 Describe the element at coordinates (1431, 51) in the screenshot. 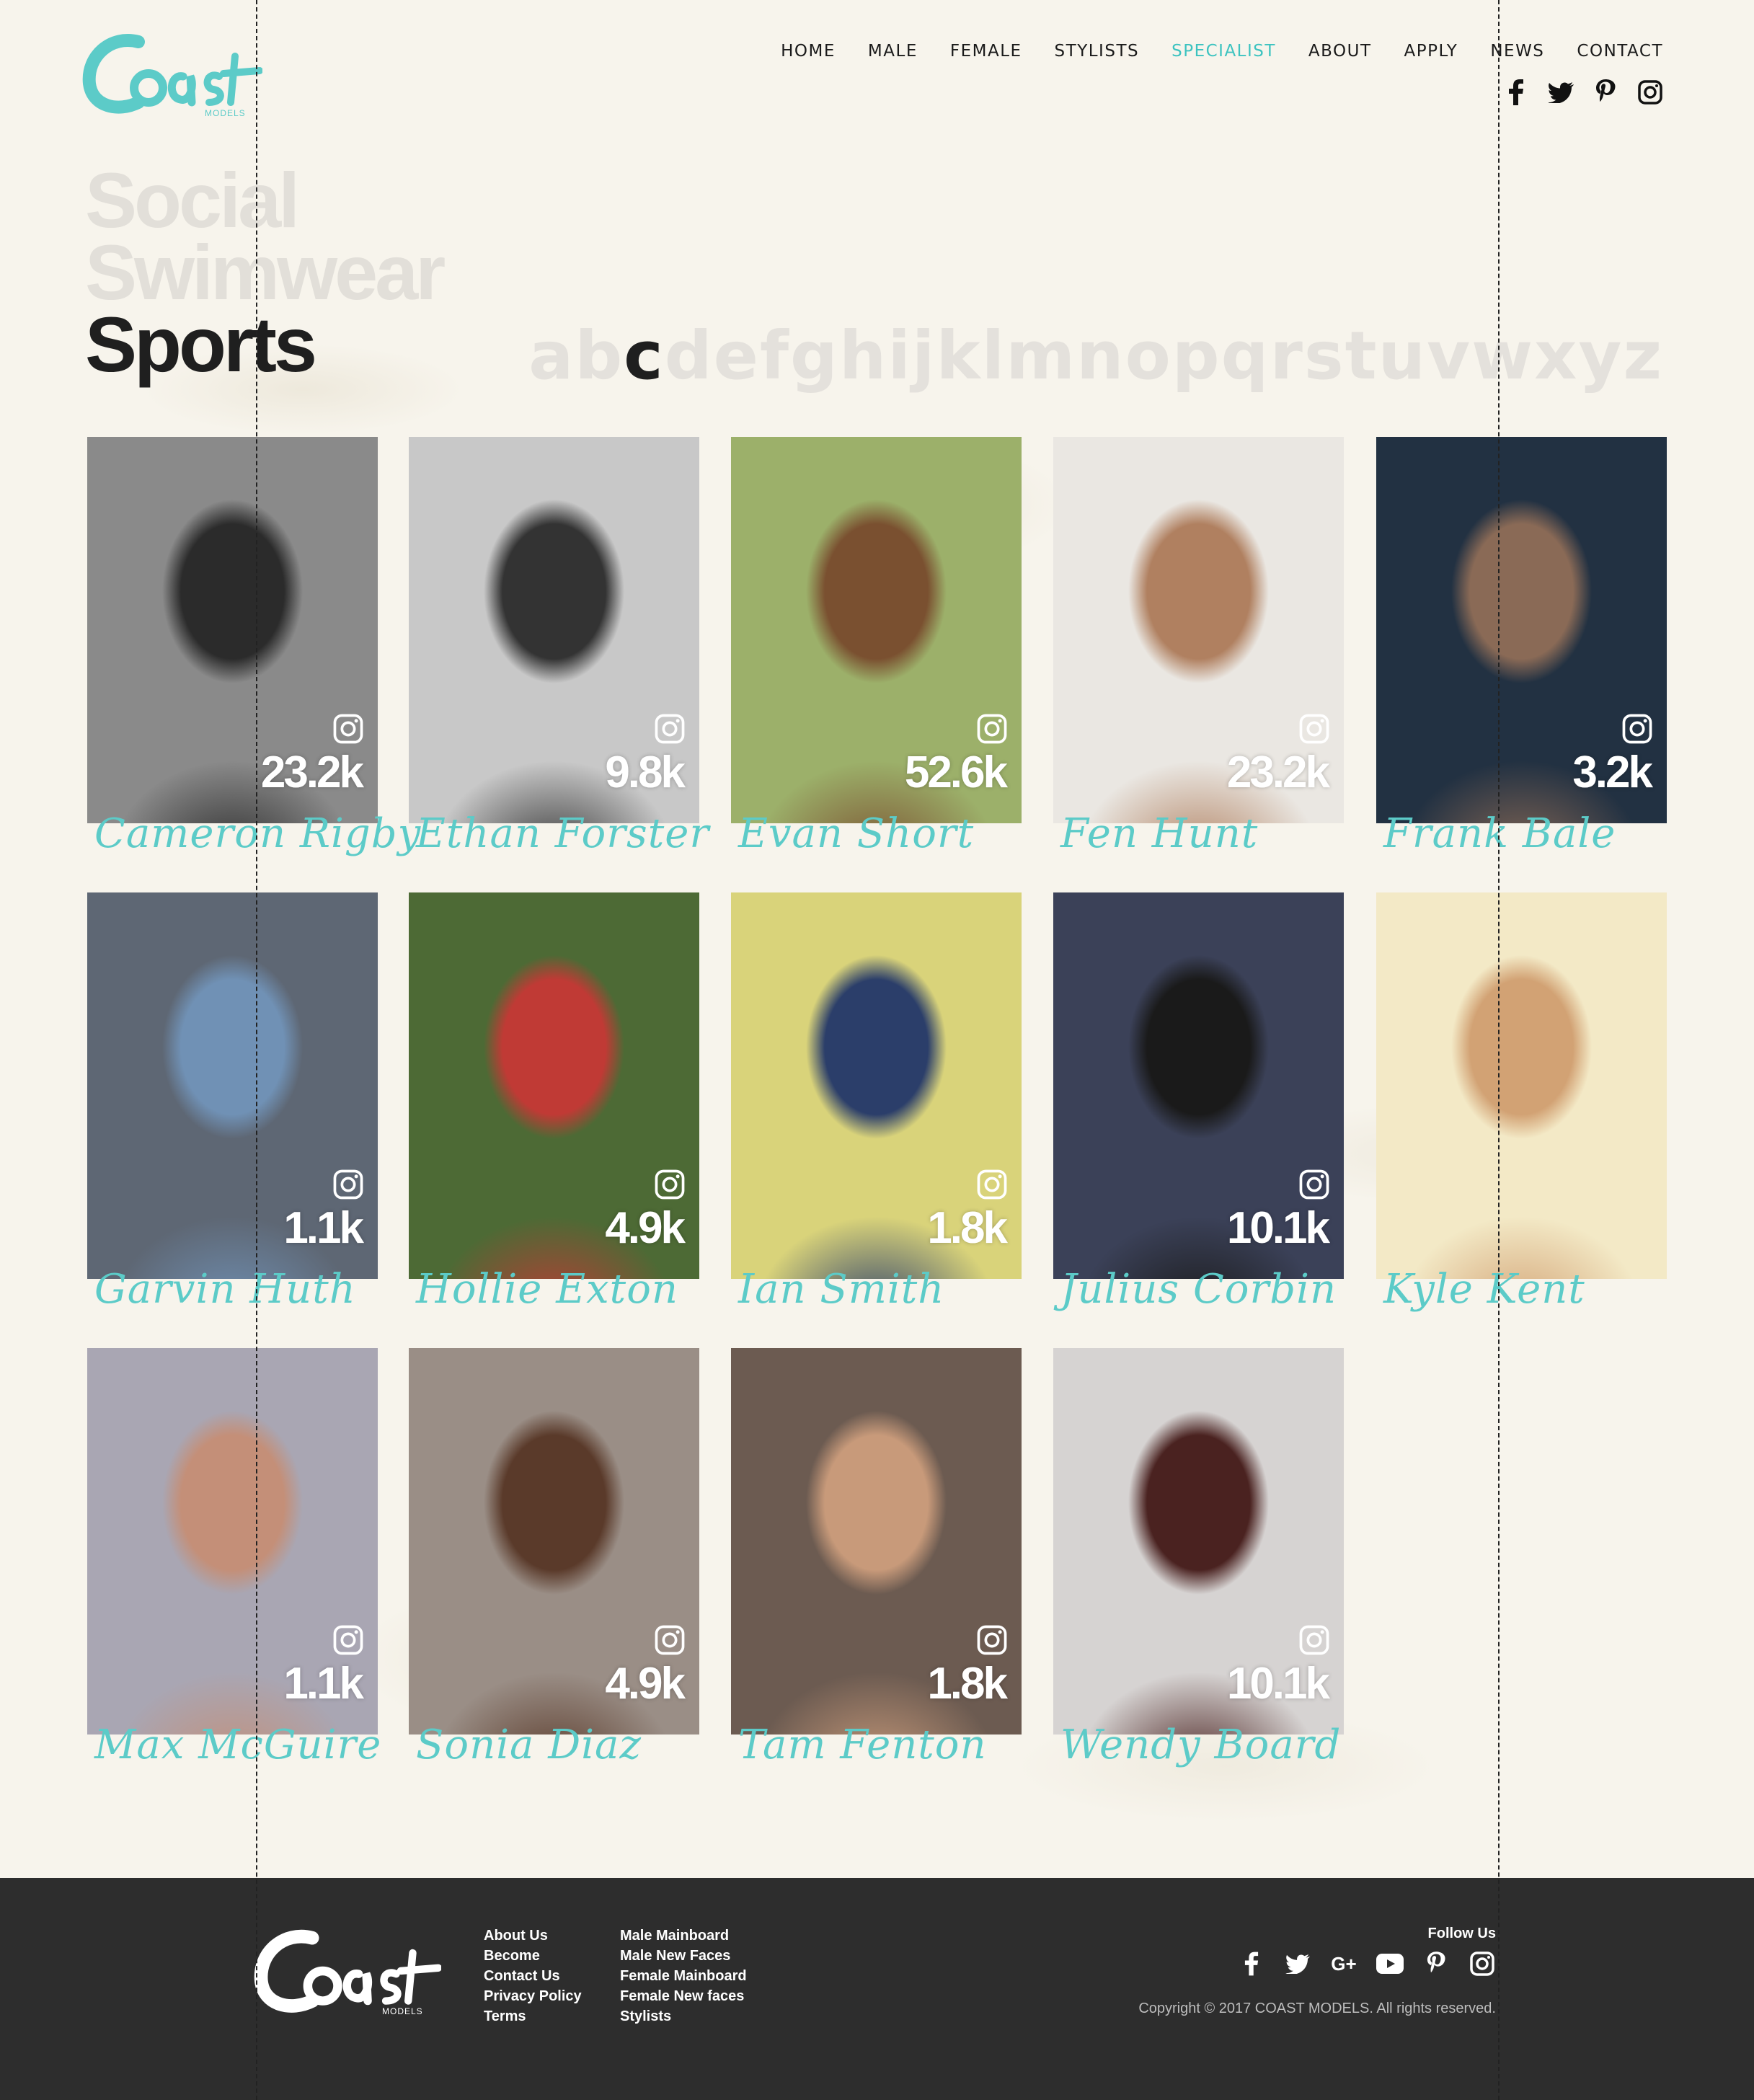

I see `nav-apply: APPLY` at that location.